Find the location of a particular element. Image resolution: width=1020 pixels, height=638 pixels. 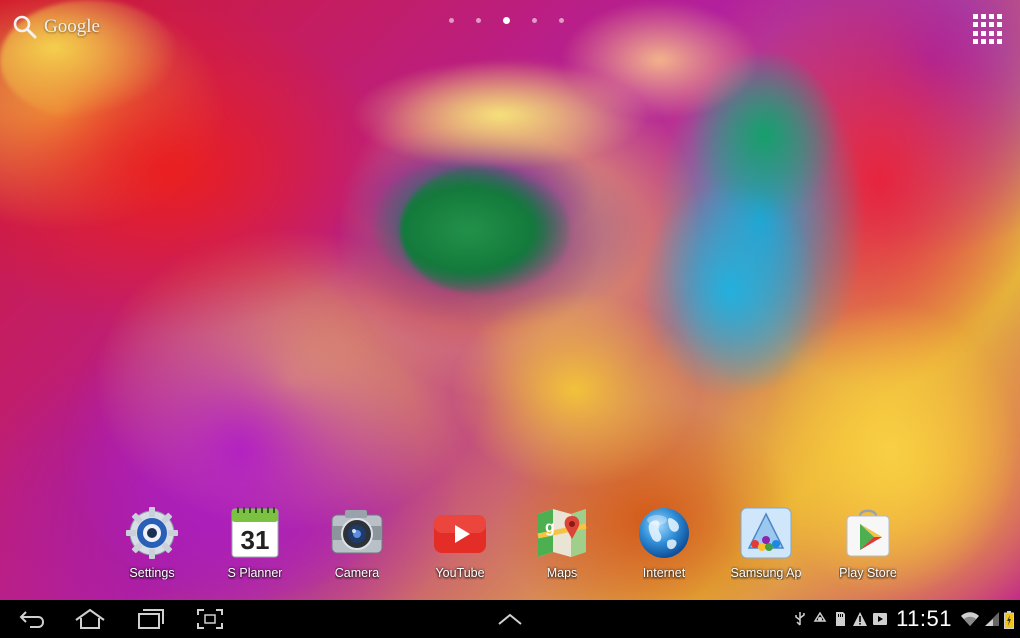

app-label: Camera is located at coordinates (357, 573).